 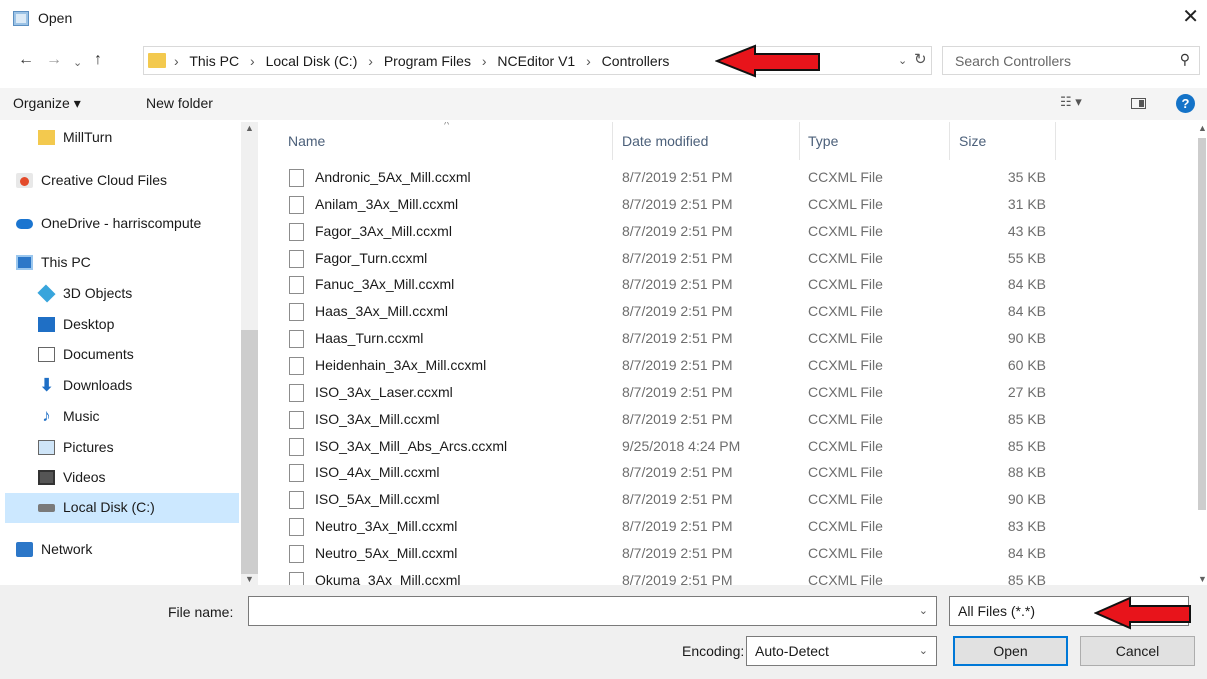 I want to click on column-header-date-modified: Date modified, so click(x=665, y=141).